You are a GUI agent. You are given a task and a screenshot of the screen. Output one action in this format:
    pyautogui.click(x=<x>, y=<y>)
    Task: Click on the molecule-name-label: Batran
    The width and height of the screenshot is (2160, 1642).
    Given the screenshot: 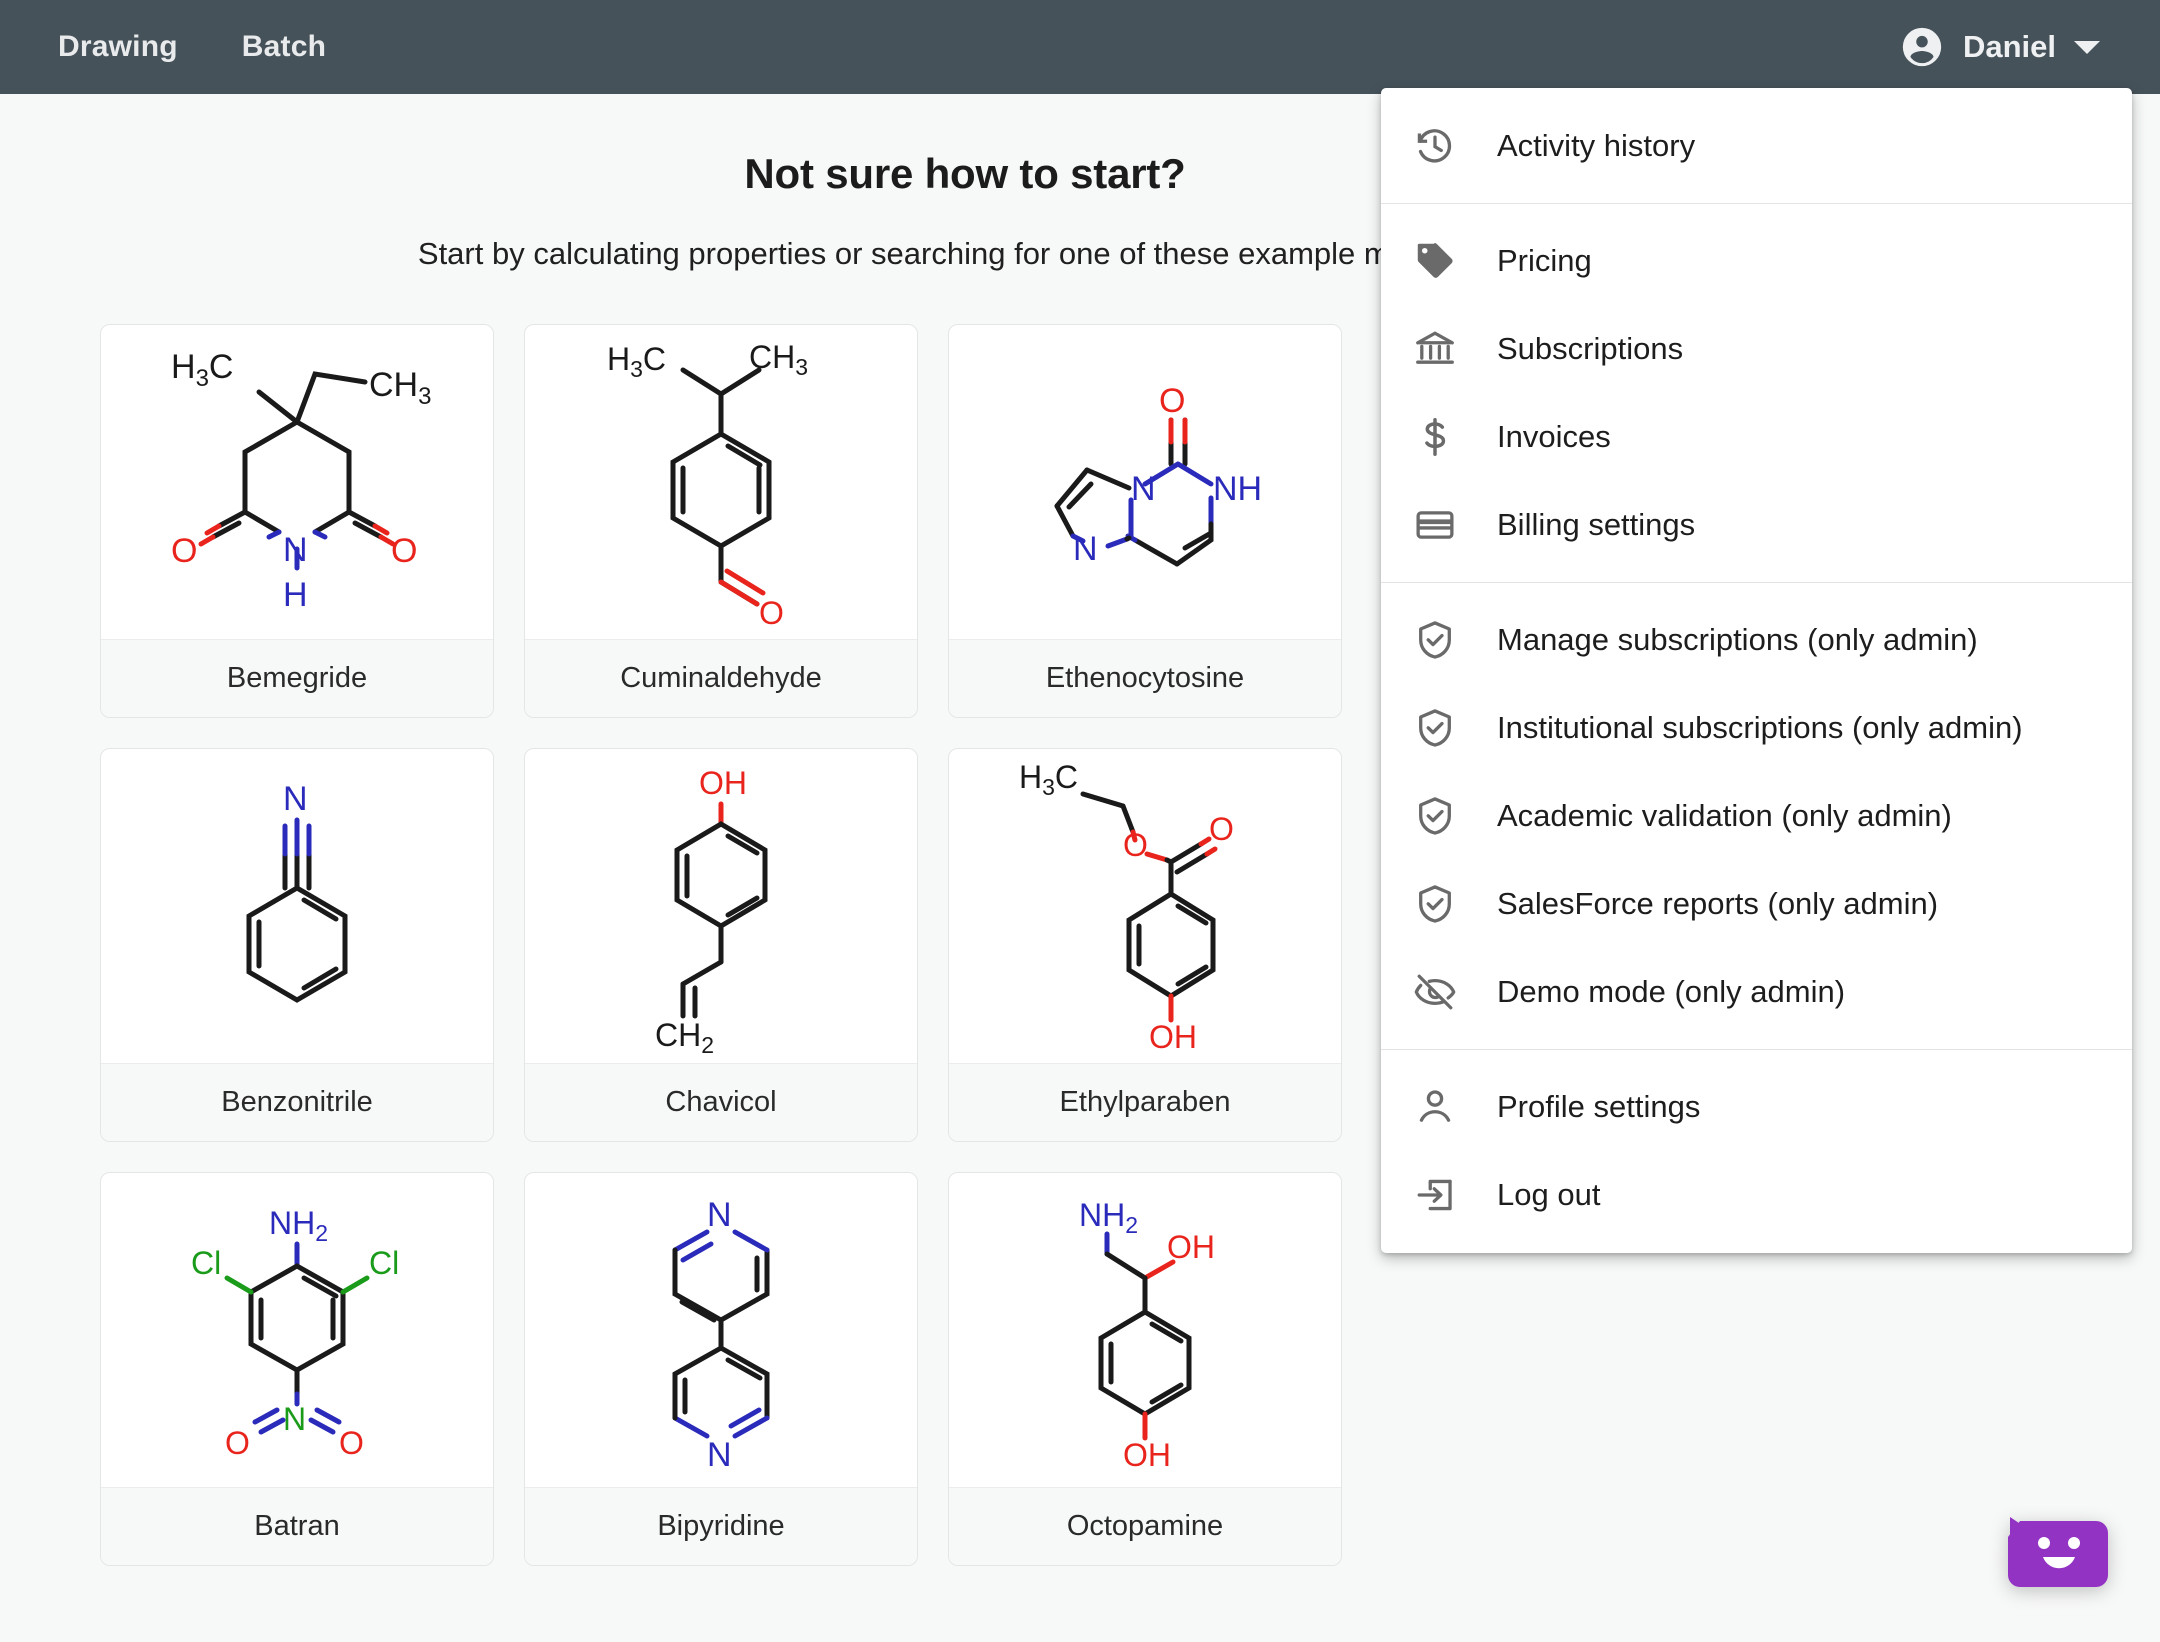 What is the action you would take?
    pyautogui.click(x=297, y=1526)
    